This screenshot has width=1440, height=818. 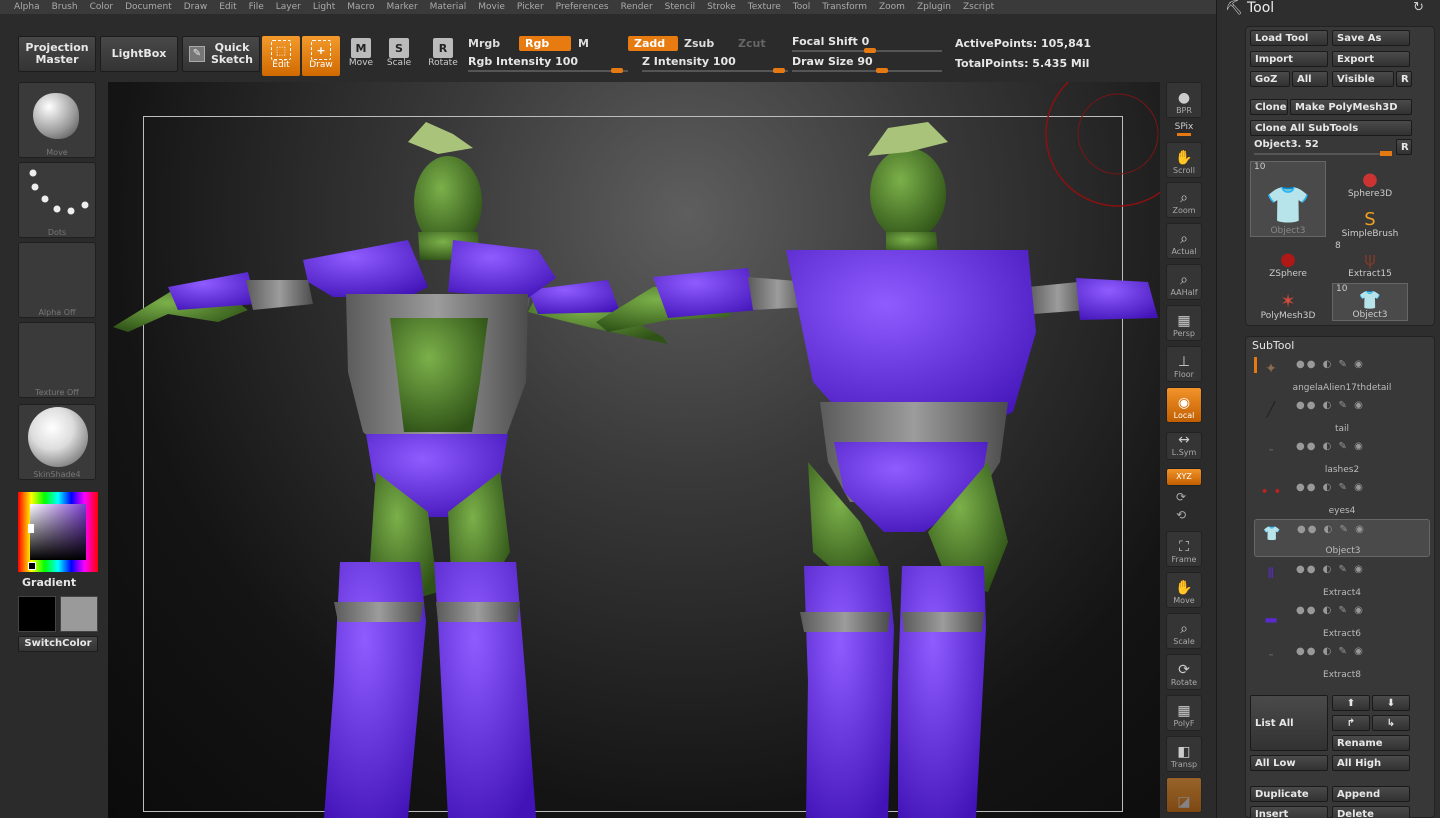 I want to click on draw-size-knob, so click(x=882, y=70).